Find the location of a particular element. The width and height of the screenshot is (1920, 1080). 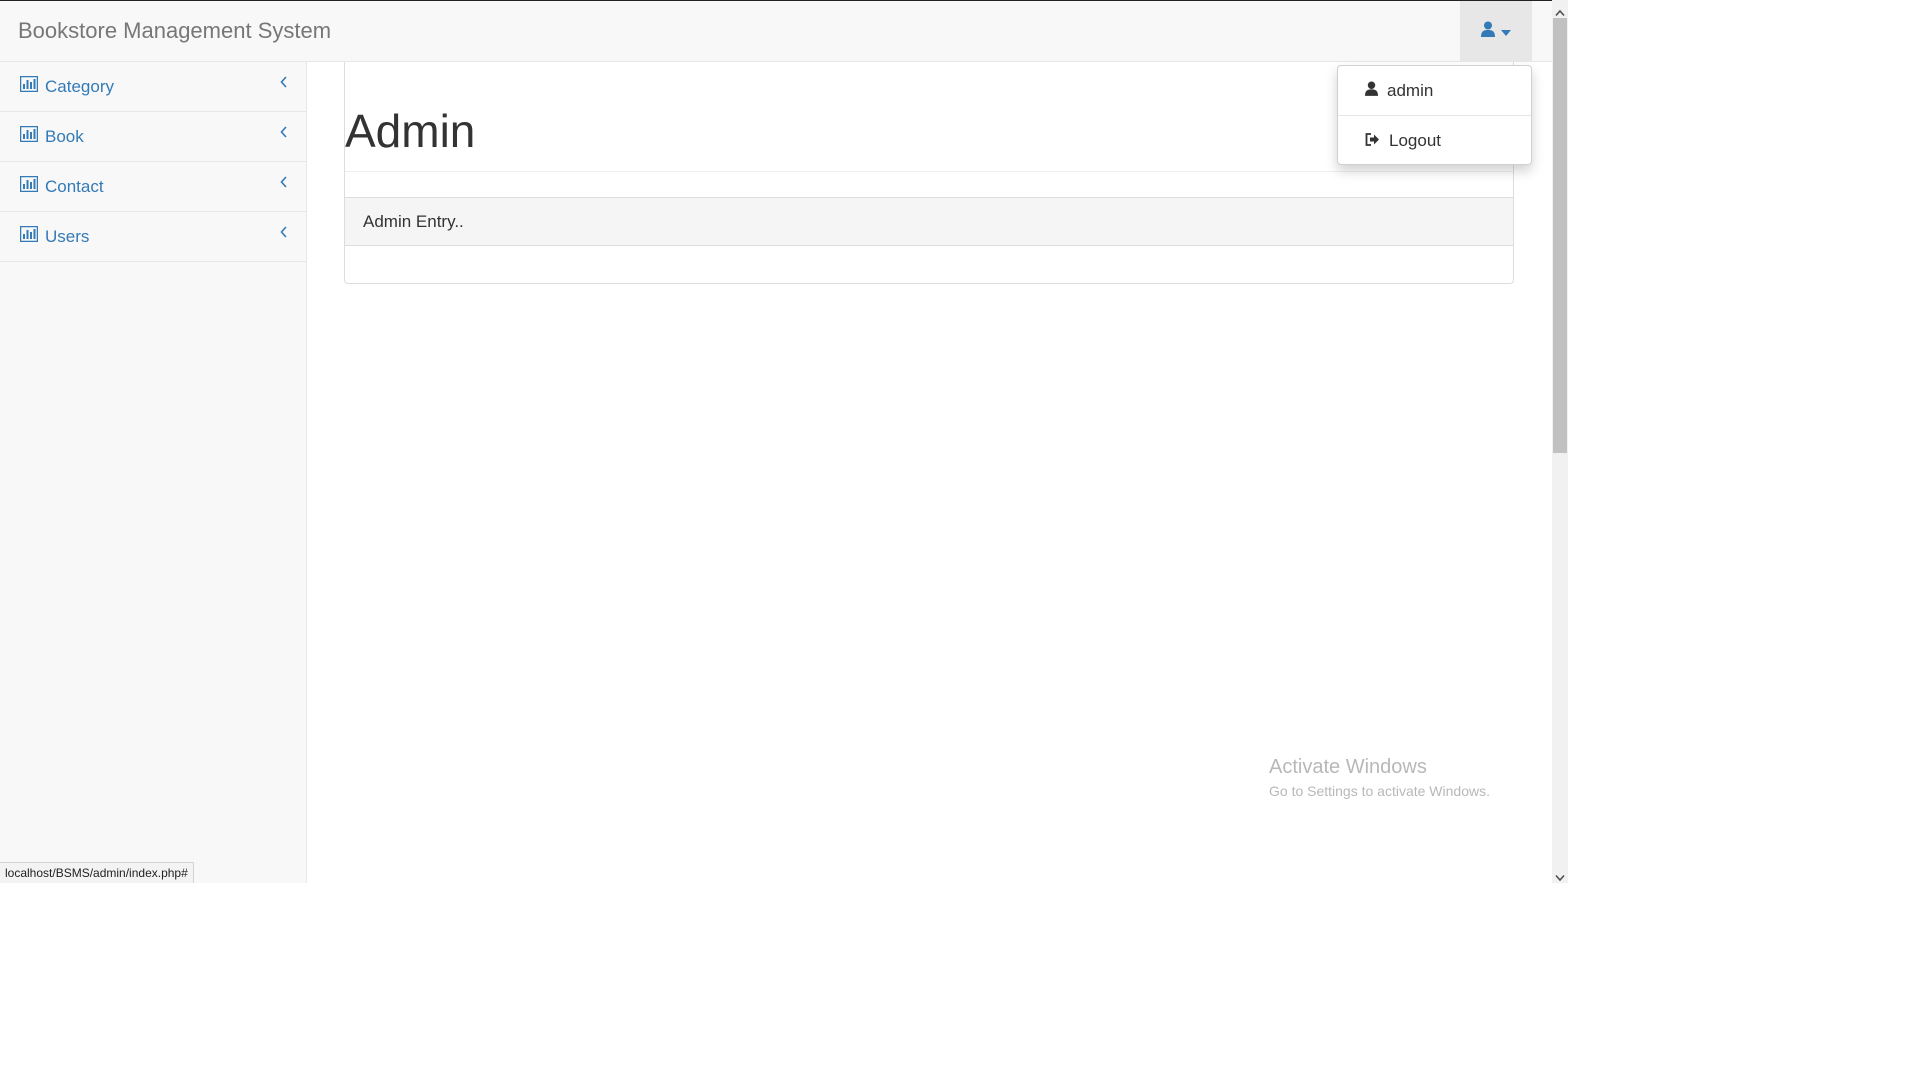

scroll-down-icon is located at coordinates (1560, 875).